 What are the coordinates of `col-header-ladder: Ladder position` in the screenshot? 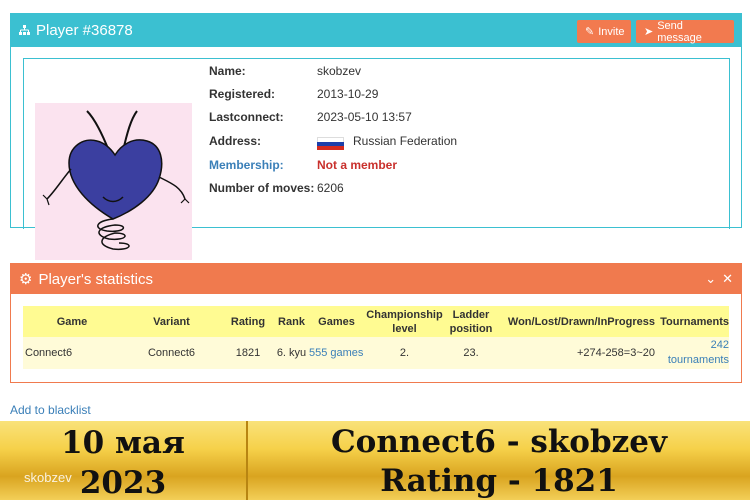 It's located at (471, 321).